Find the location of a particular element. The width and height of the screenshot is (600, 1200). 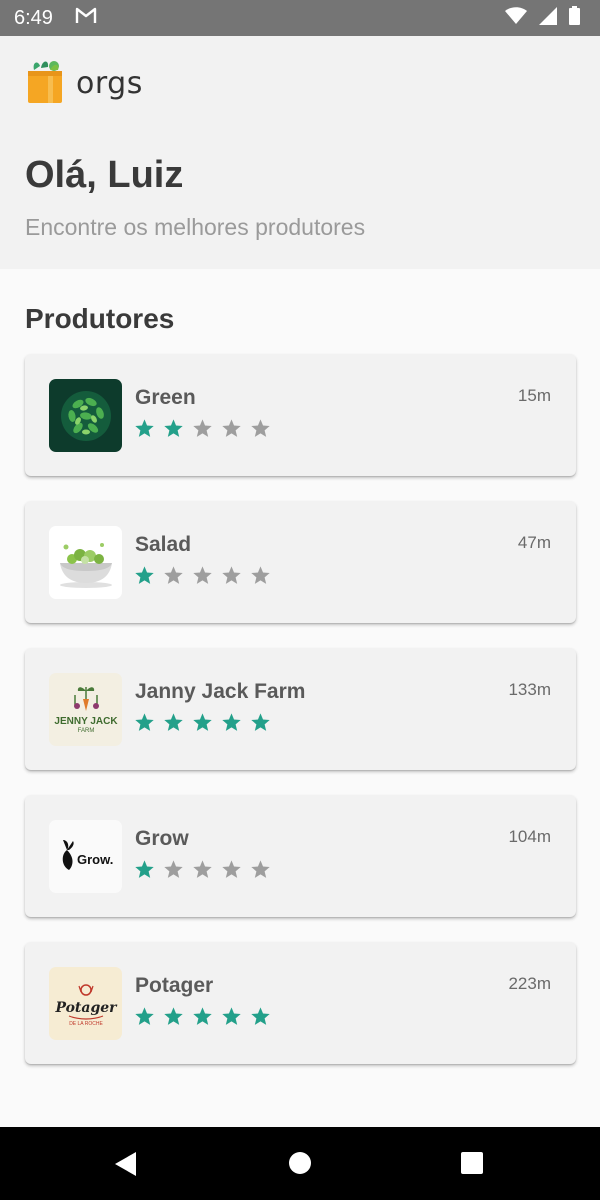

jenny-jack-logo-subtext: FARM is located at coordinates (85, 731).